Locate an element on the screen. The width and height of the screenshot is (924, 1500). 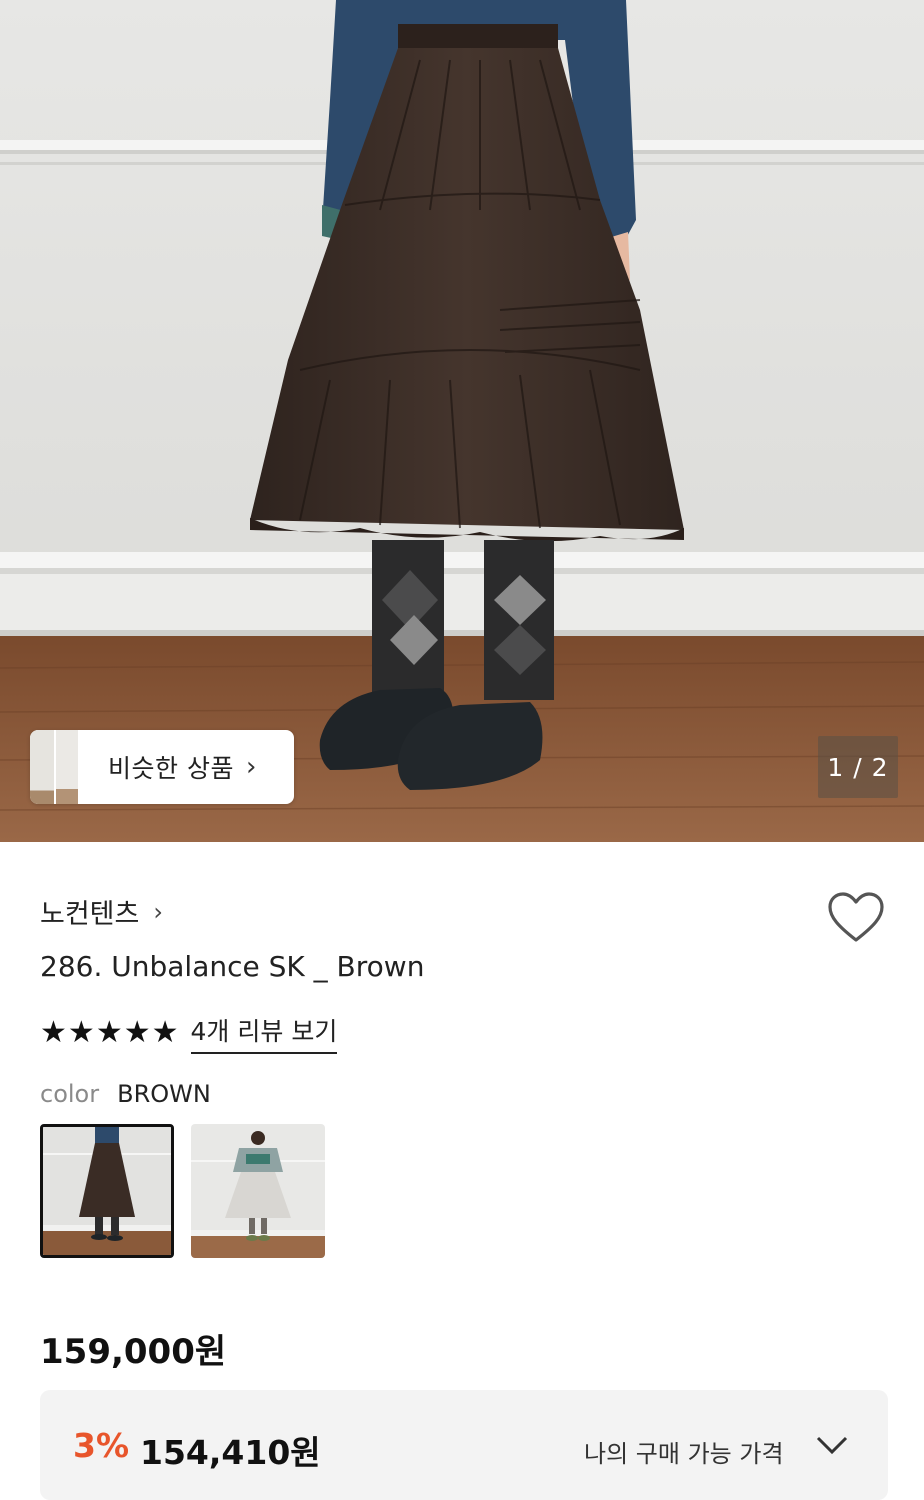
color-value: BROWN is located at coordinates (164, 1094).